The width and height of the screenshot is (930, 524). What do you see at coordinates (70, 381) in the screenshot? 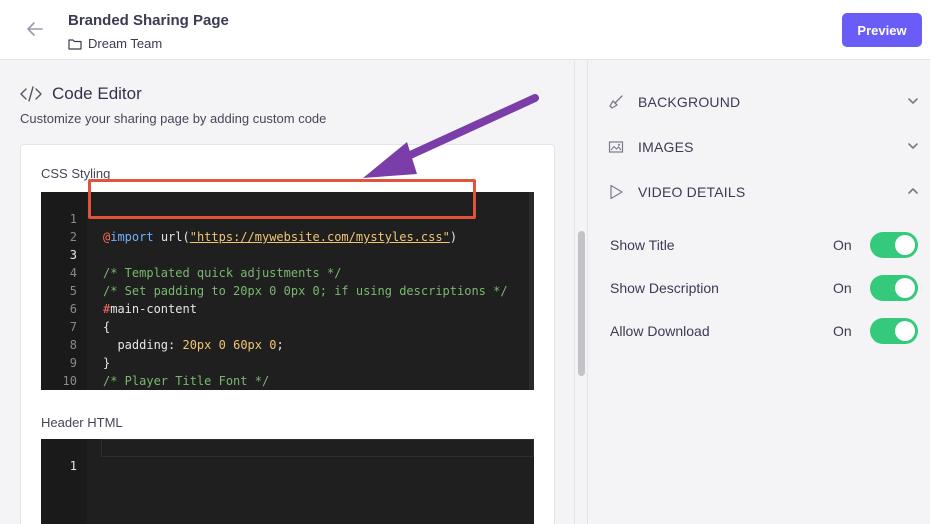
I see `code-line: 11 font-weight: 400;` at bounding box center [70, 381].